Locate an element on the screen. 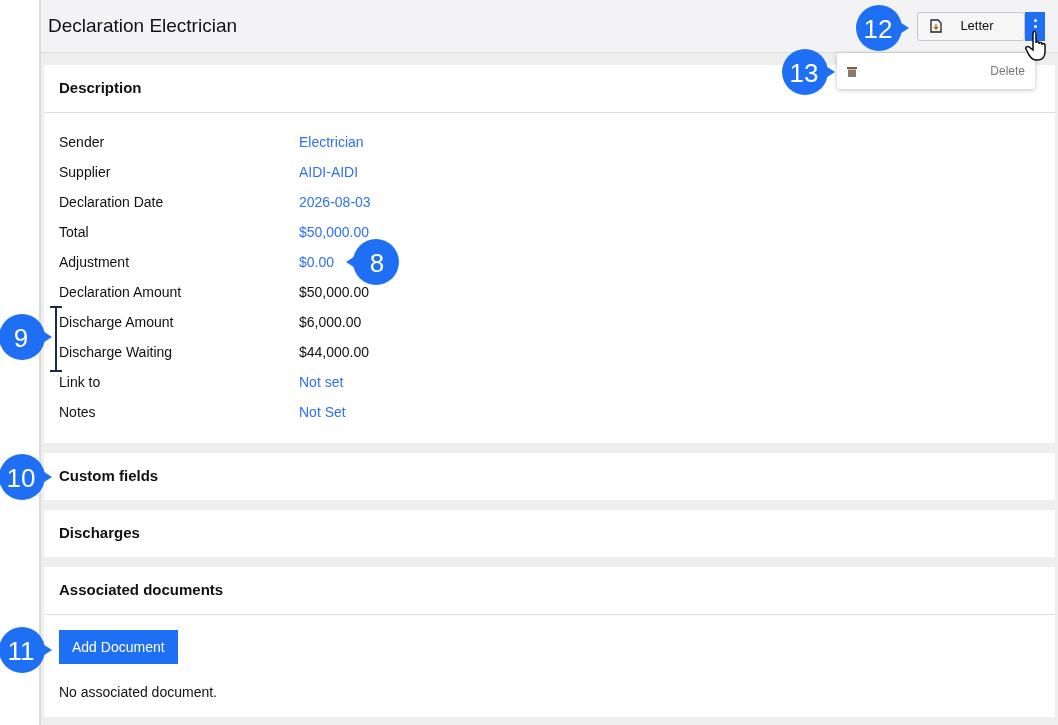 The image size is (1058, 725). field-link: Not set is located at coordinates (321, 382).